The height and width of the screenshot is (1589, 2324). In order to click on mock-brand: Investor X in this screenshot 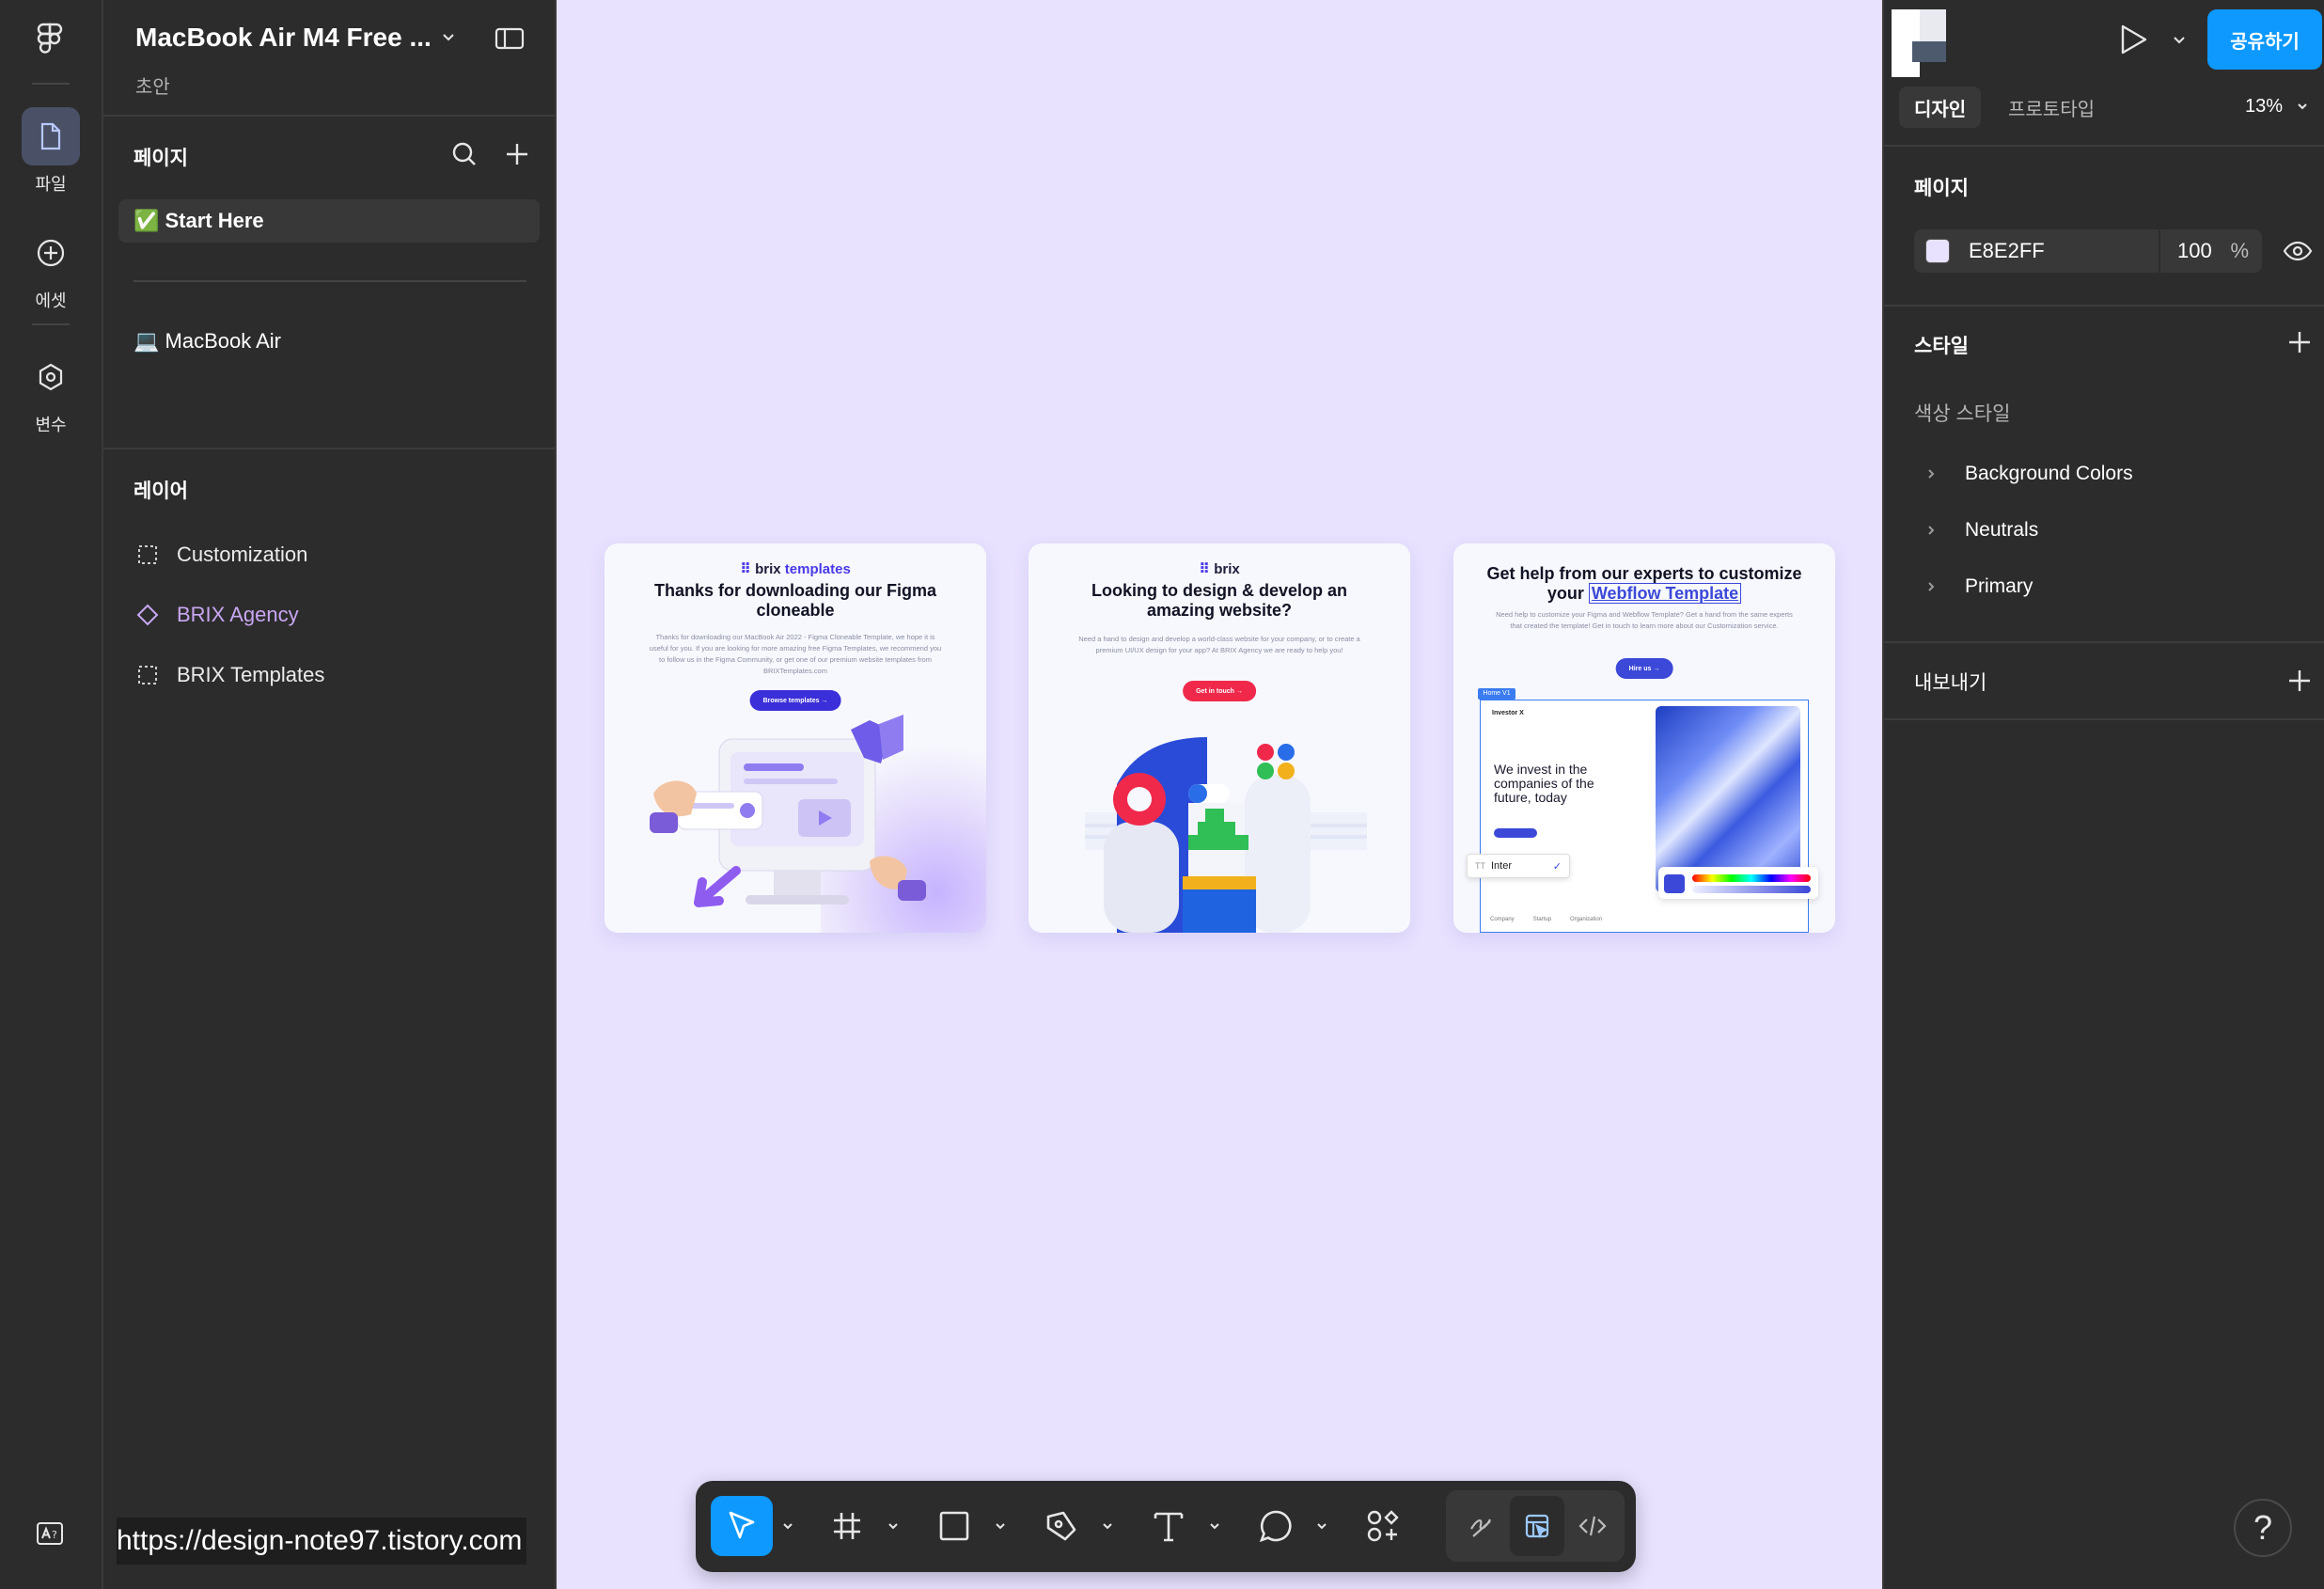, I will do `click(1508, 713)`.